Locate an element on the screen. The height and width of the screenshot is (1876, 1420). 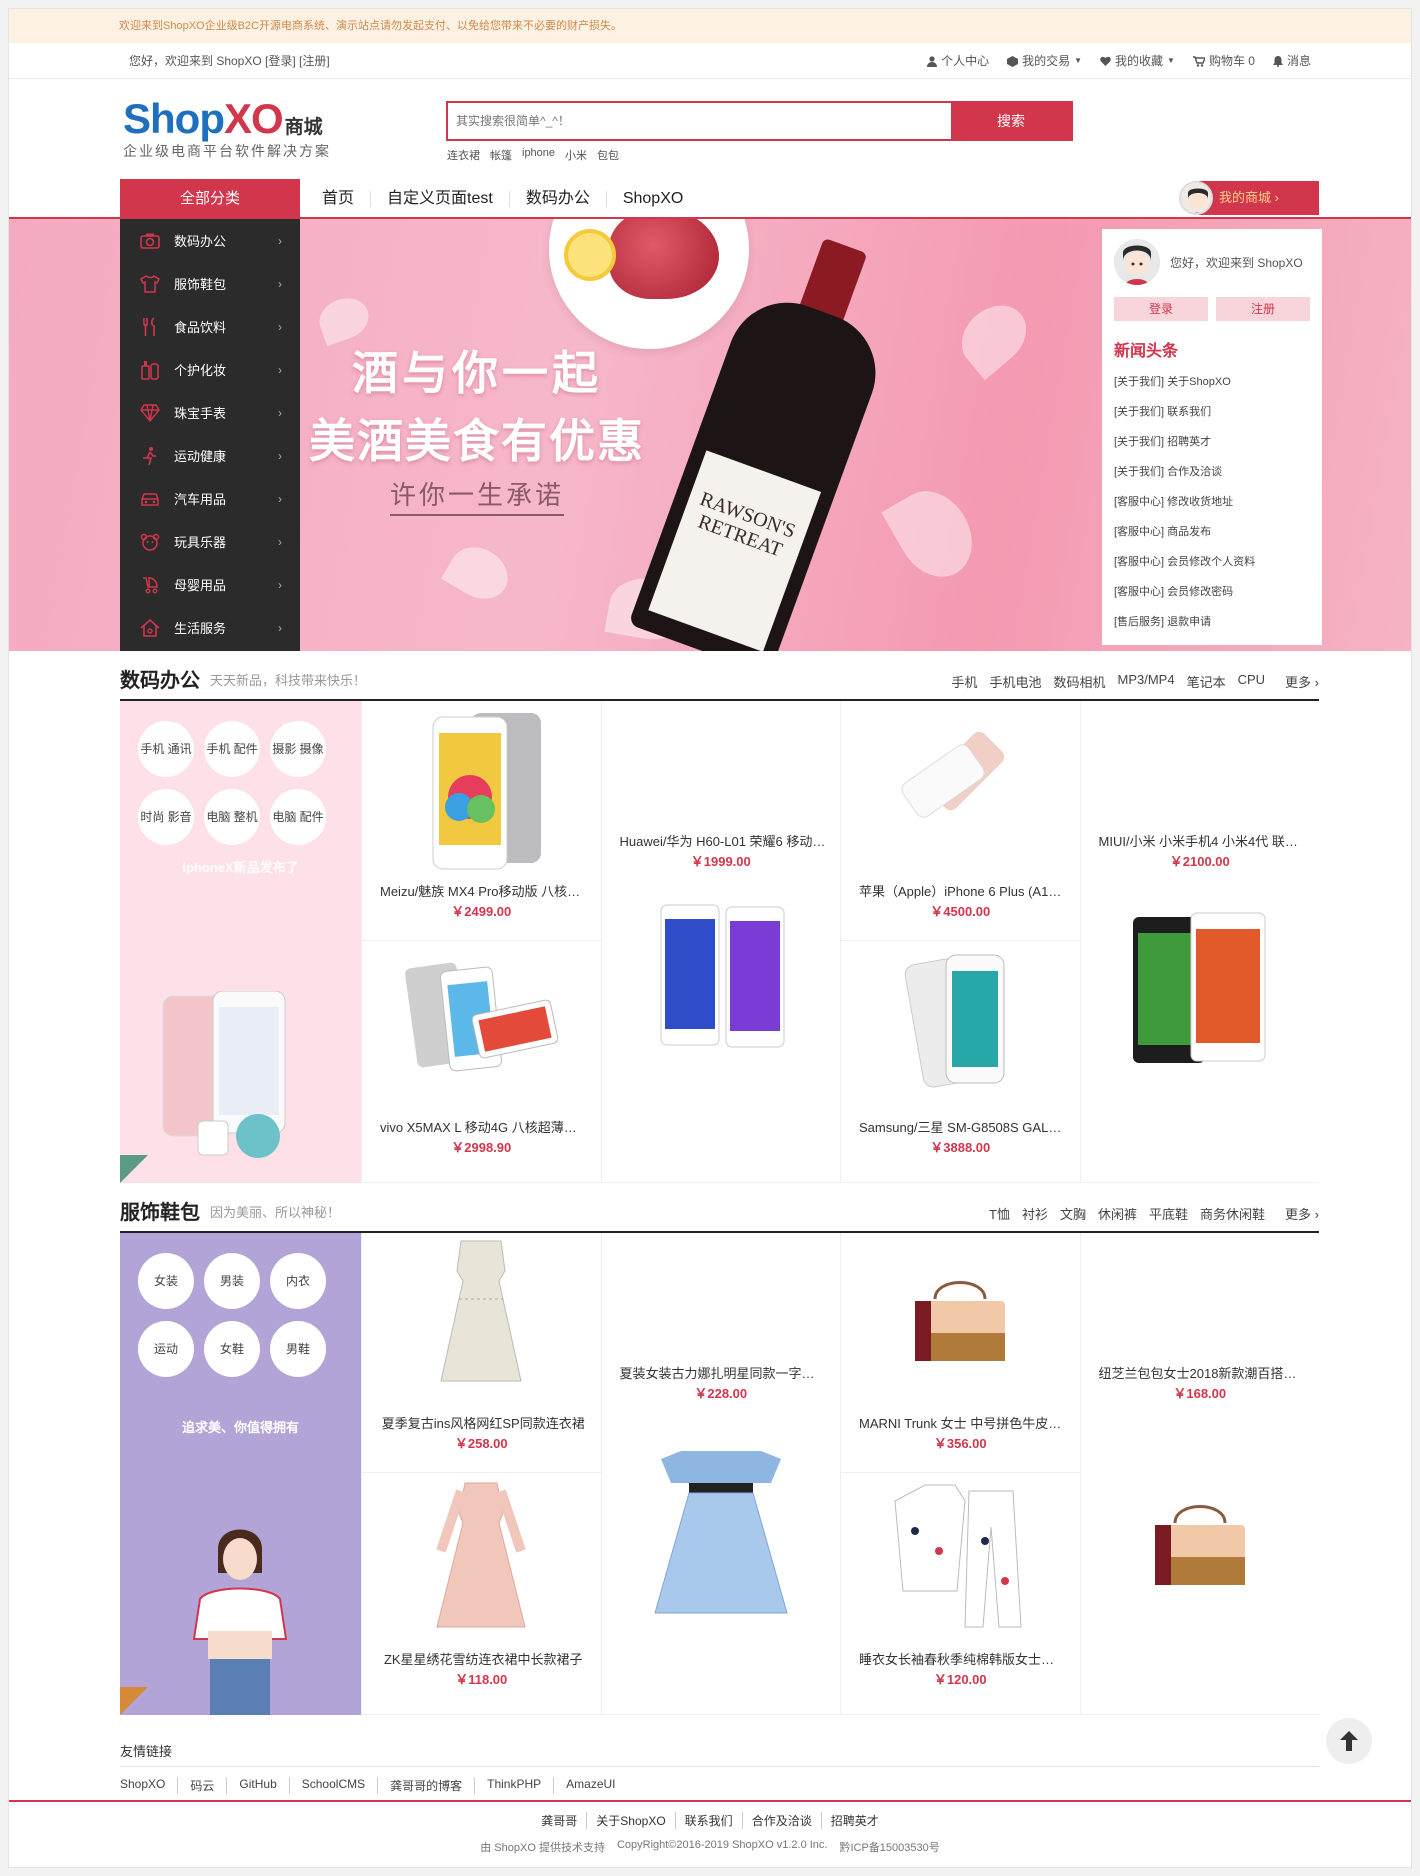
product-name: Huawei/华为 H60-L01 荣耀6 移动4G版智能手机 is located at coordinates (723, 840).